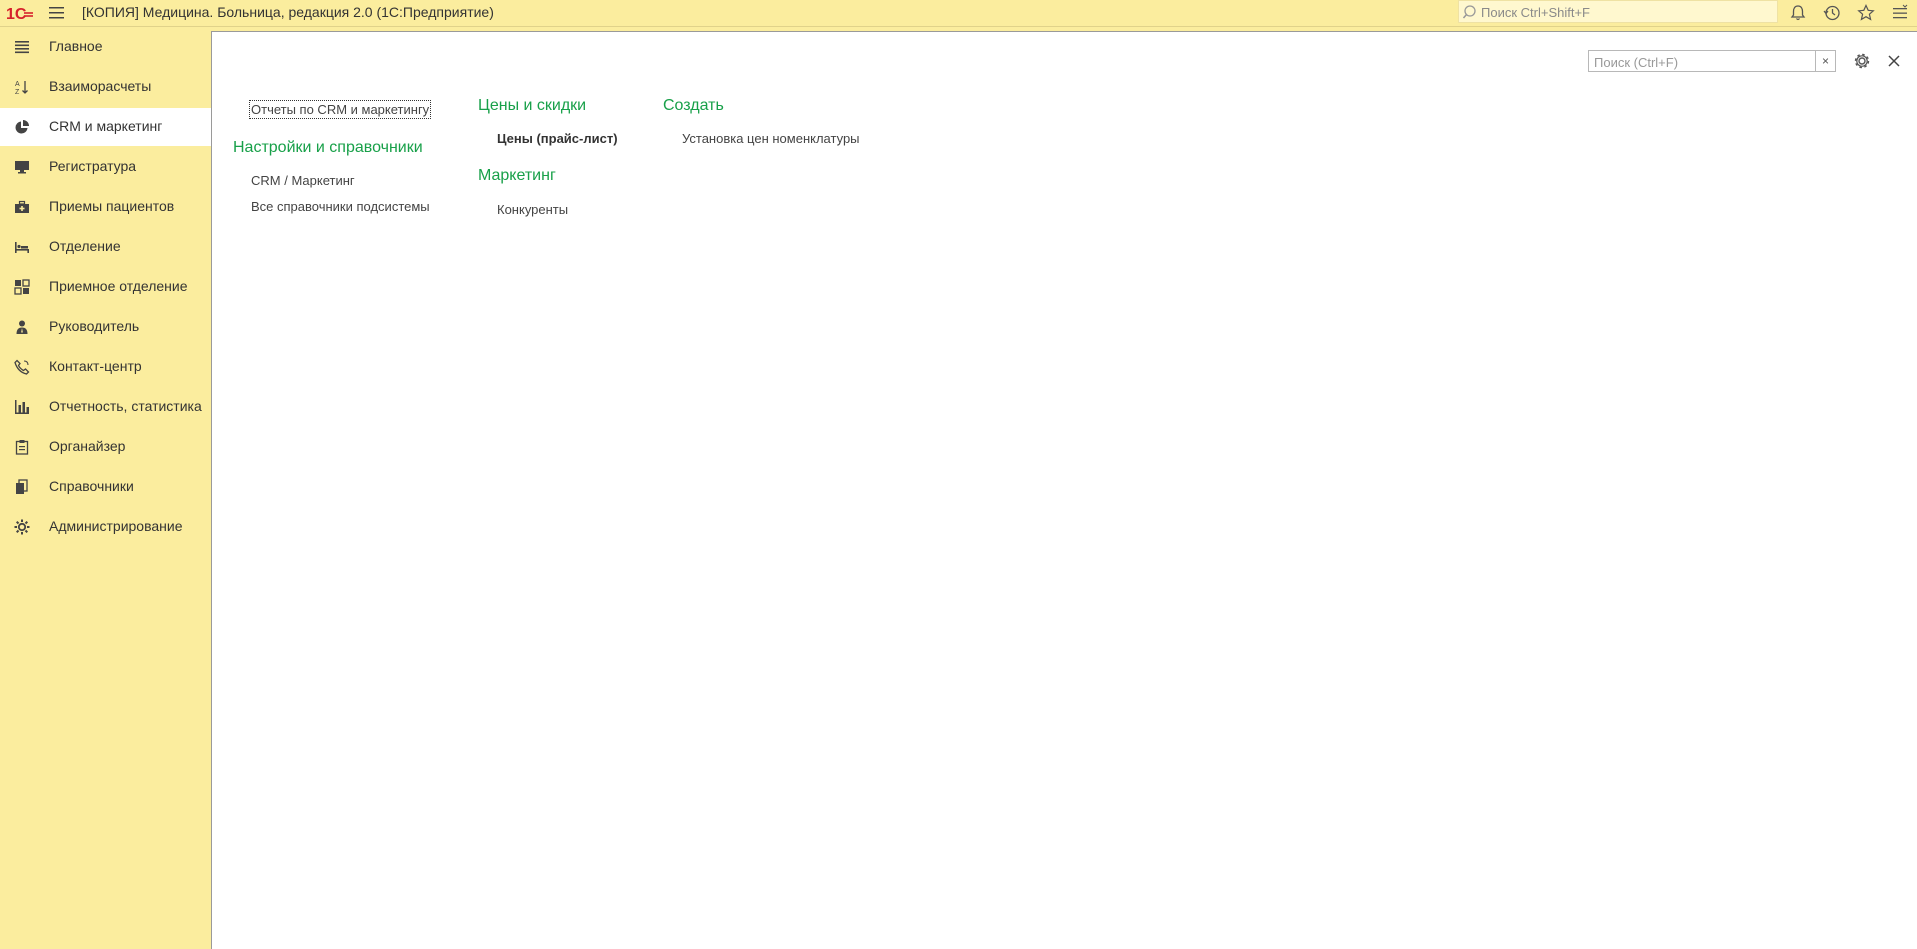 Image resolution: width=1917 pixels, height=949 pixels. Describe the element at coordinates (517, 175) in the screenshot. I see `marketing-section-title: Маркетинг` at that location.